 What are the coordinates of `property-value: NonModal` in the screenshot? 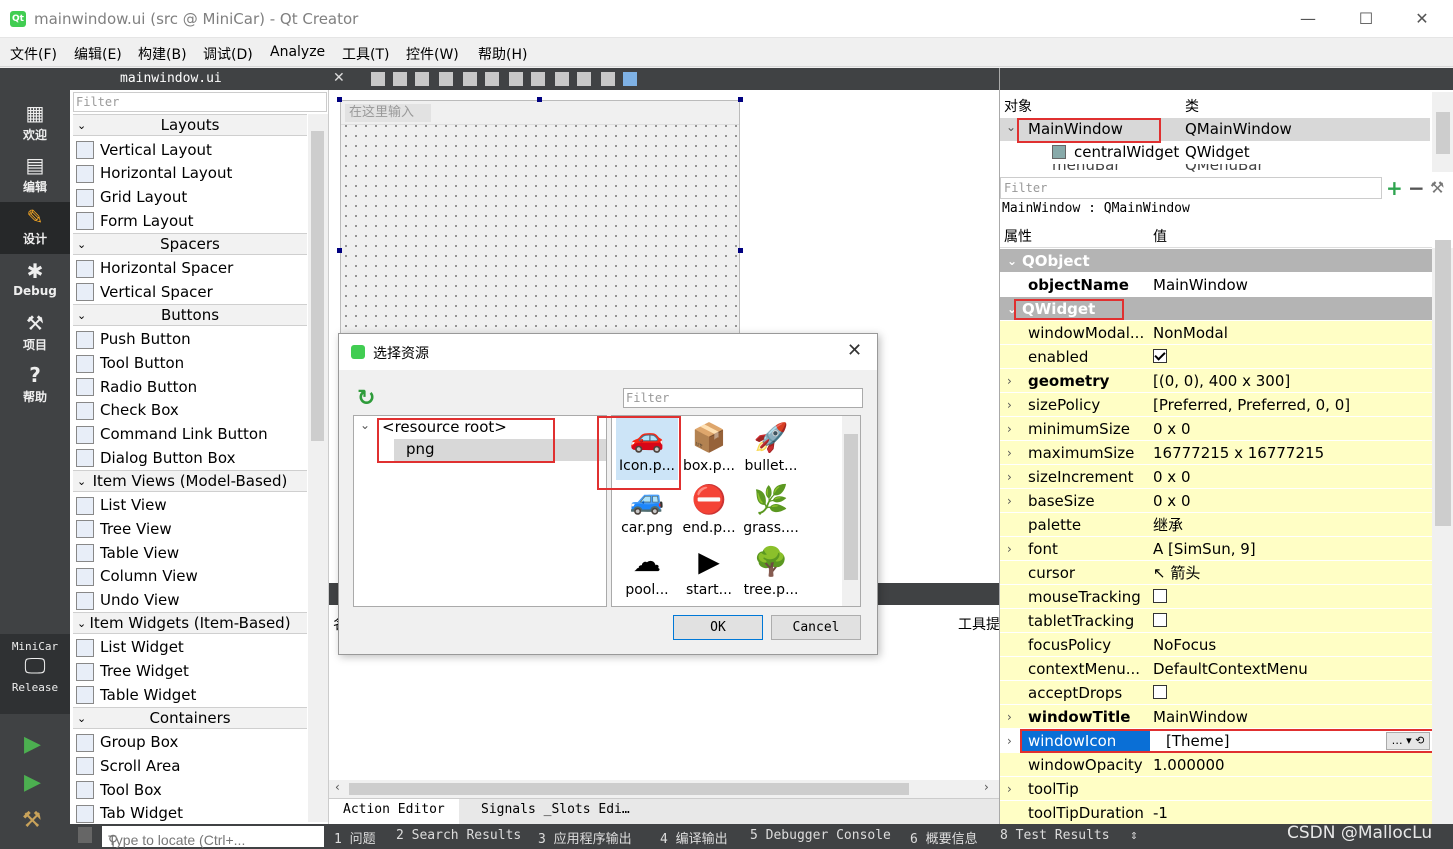 It's located at (1292, 333).